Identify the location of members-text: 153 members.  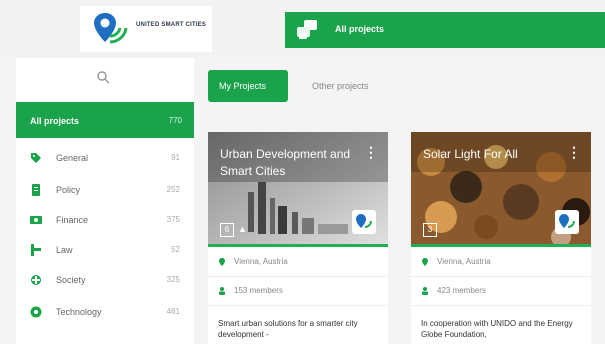
(258, 290).